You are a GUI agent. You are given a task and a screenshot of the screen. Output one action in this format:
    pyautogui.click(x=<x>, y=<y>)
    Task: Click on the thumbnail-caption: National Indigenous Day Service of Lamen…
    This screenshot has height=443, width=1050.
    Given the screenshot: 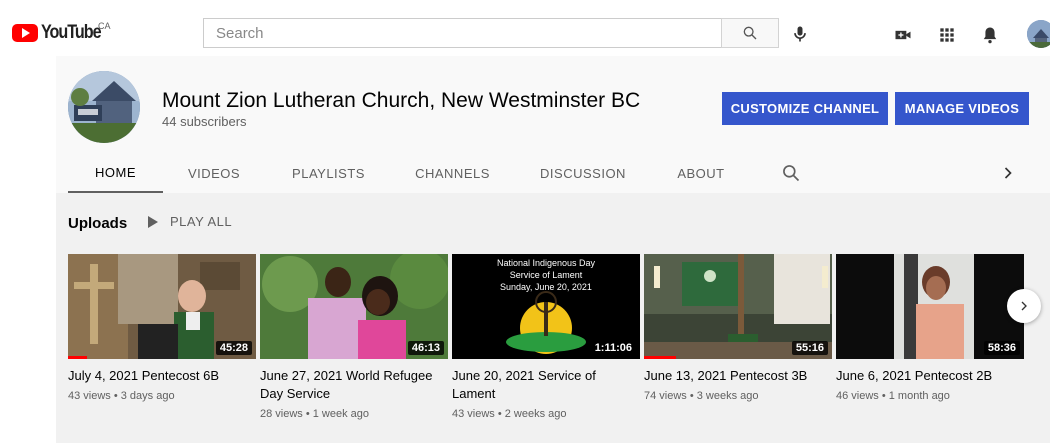 What is the action you would take?
    pyautogui.click(x=546, y=275)
    